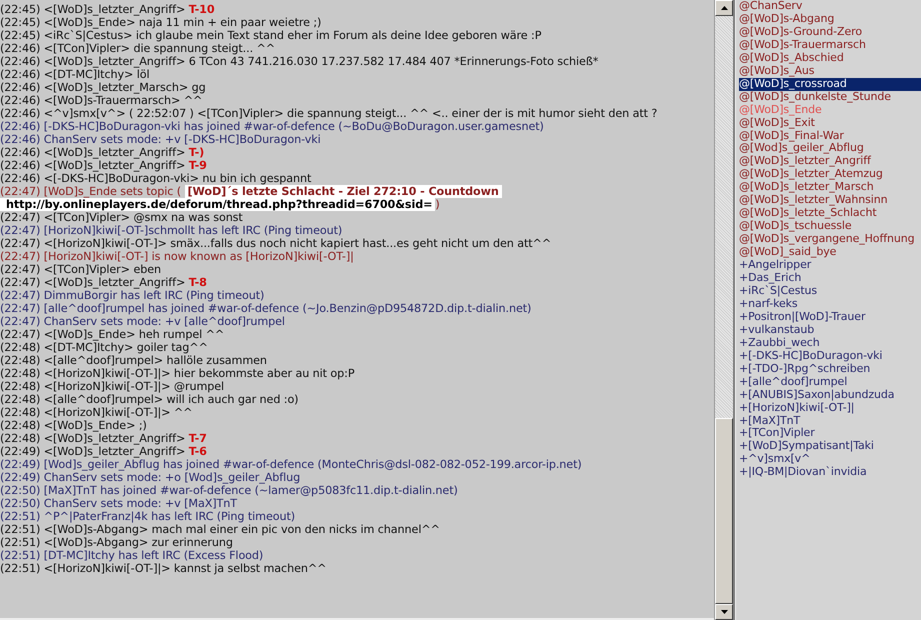 The image size is (921, 620). What do you see at coordinates (830, 97) in the screenshot?
I see `nick-item: @[WoD]s_dunkelste_Stunde` at bounding box center [830, 97].